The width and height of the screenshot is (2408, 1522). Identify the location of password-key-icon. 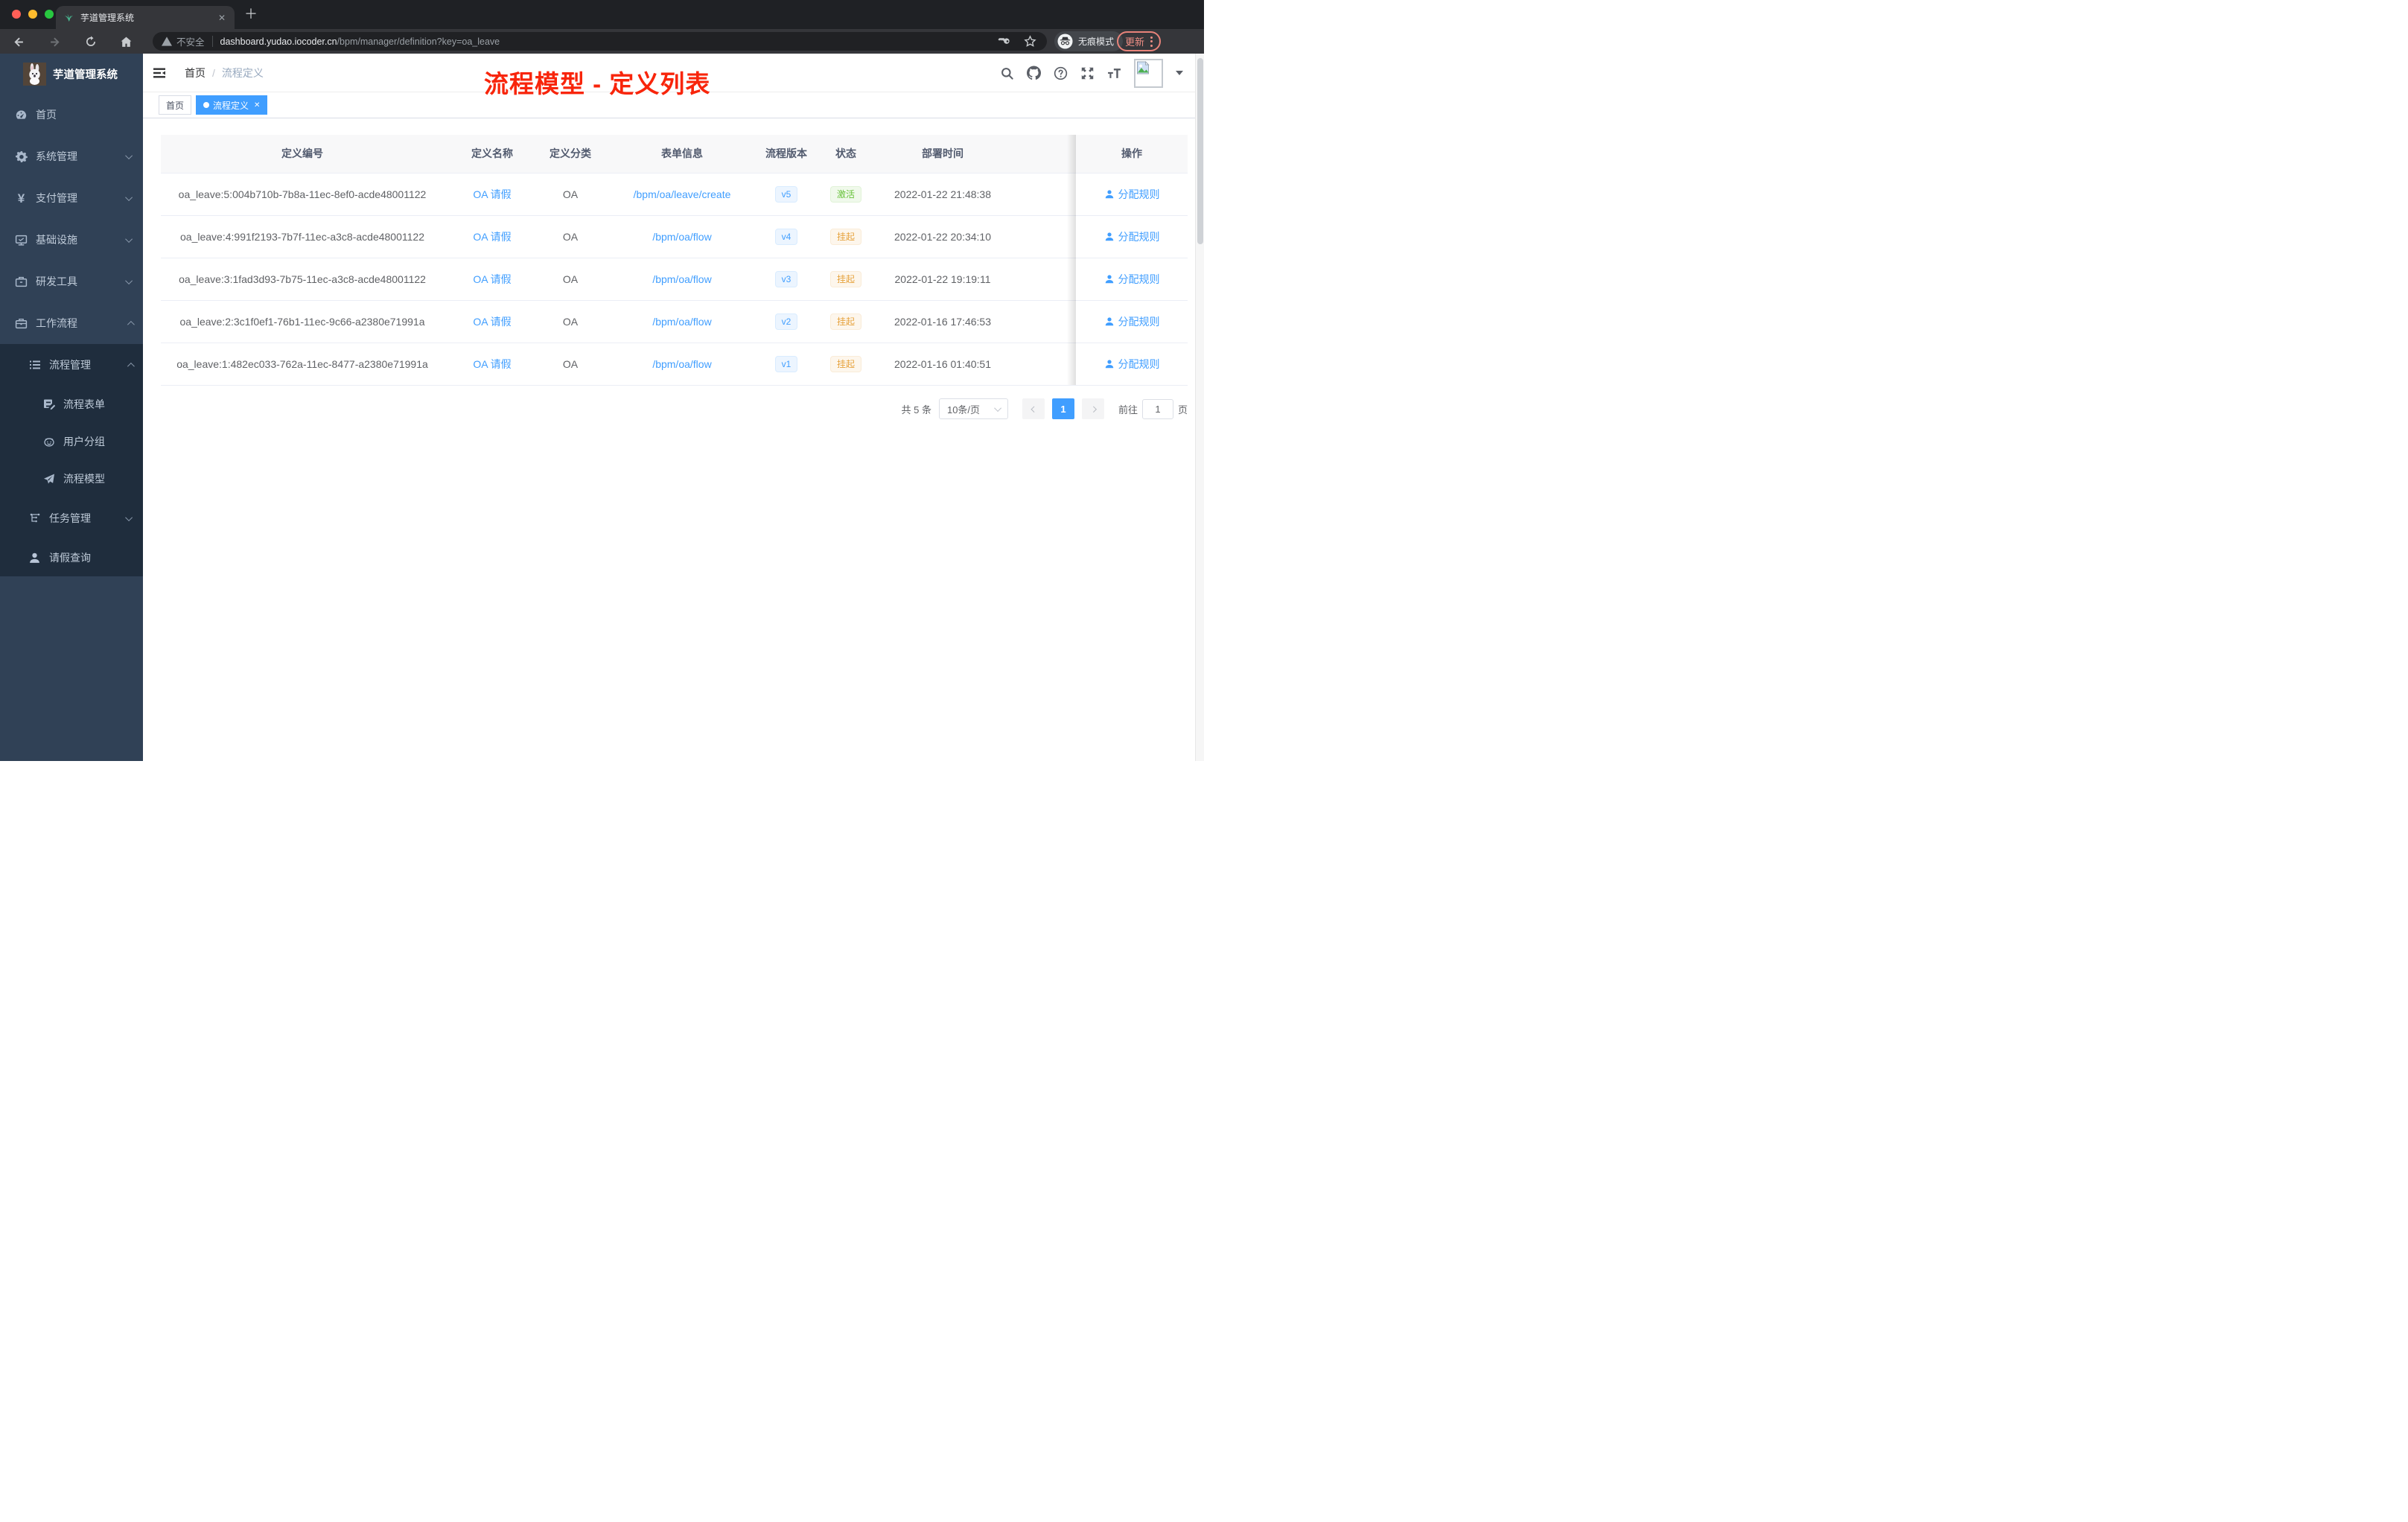
(1004, 41).